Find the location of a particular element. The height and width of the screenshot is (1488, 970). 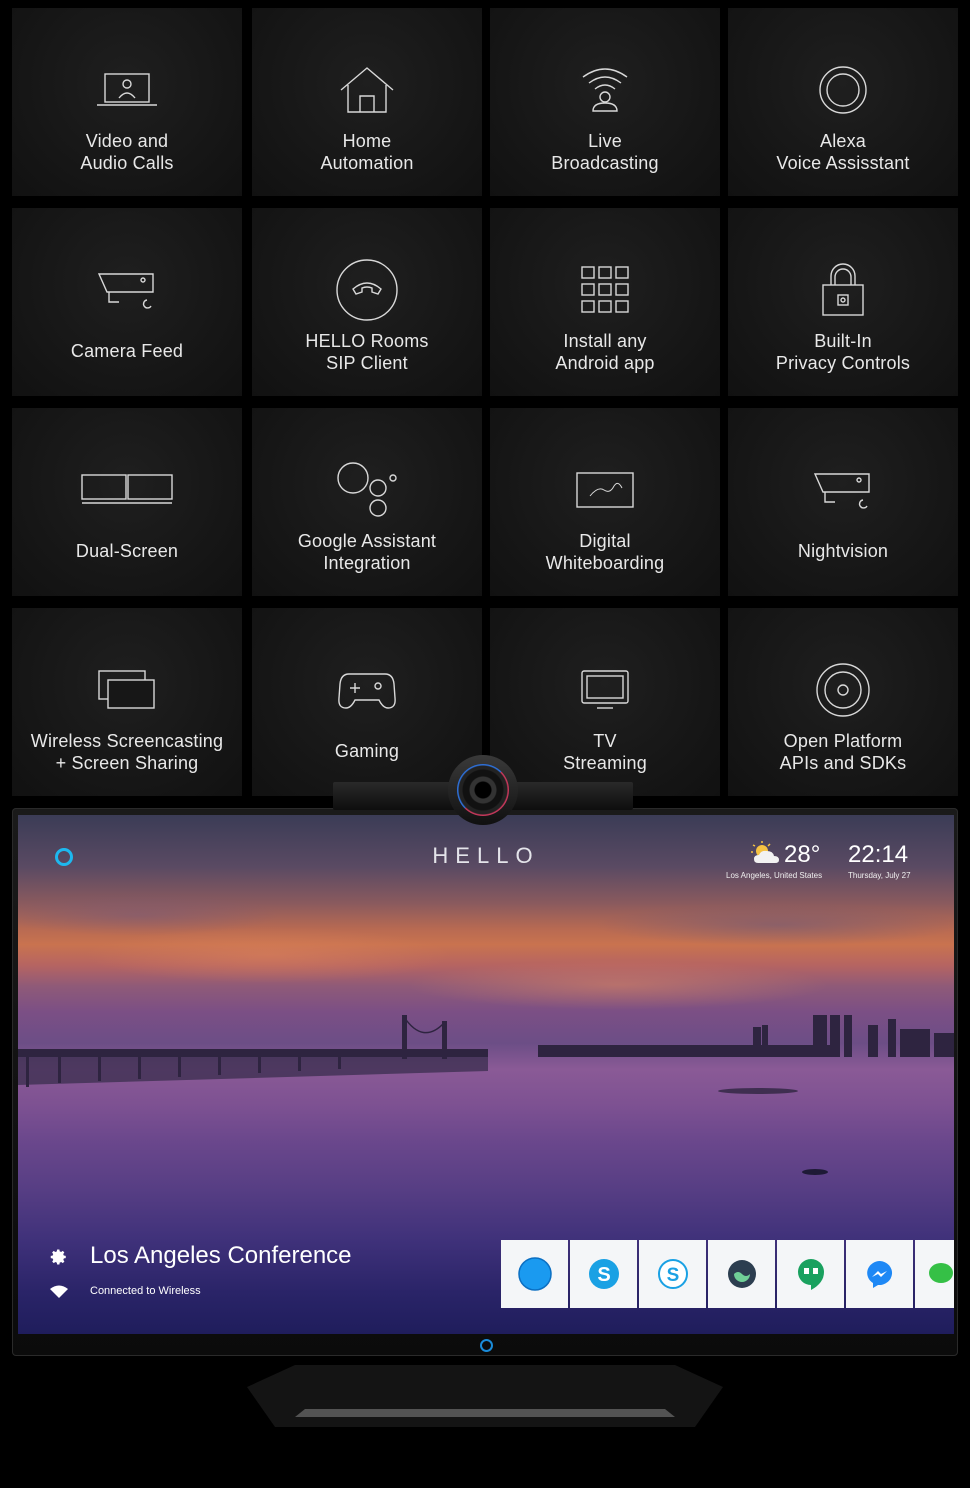

feature-label-line: SIP Client is located at coordinates (367, 363).